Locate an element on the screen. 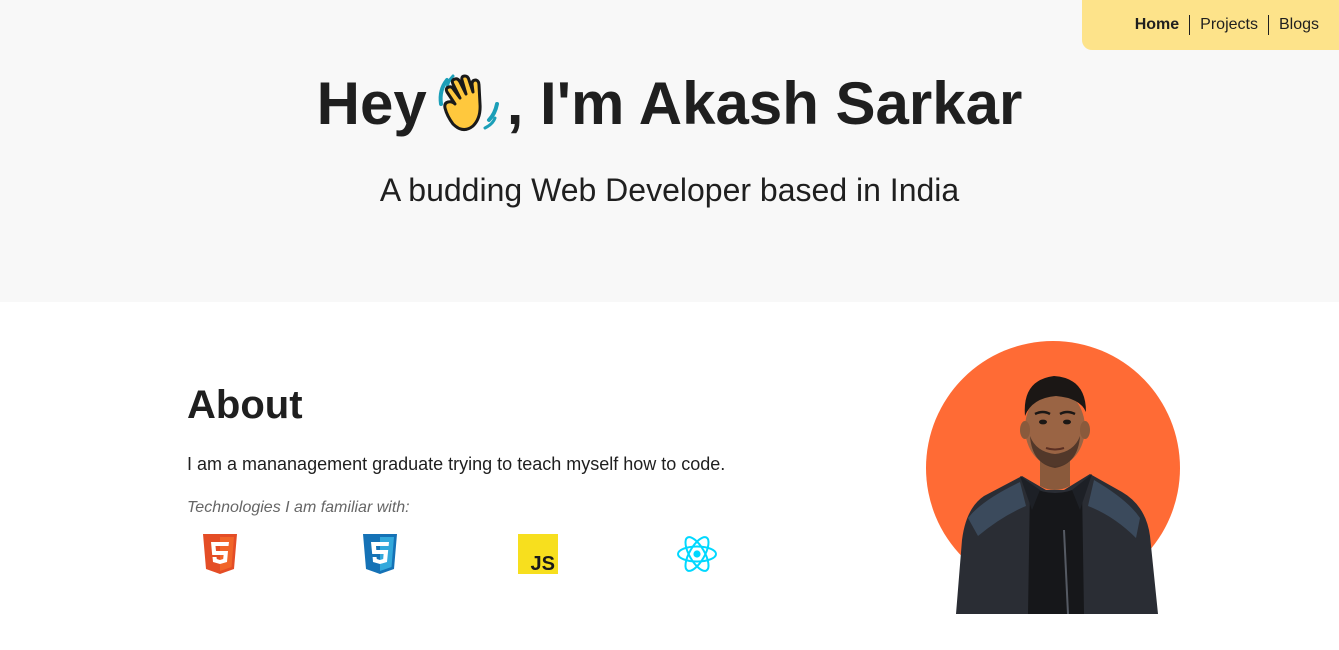  html5-icon is located at coordinates (220, 554).